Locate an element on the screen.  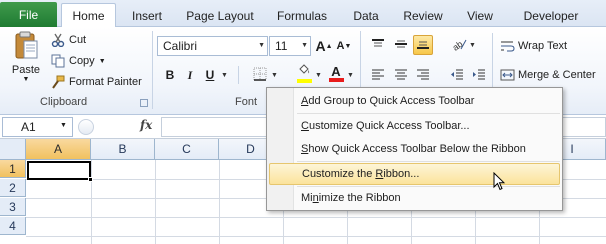
grow-font-icon: A is located at coordinates (320, 46).